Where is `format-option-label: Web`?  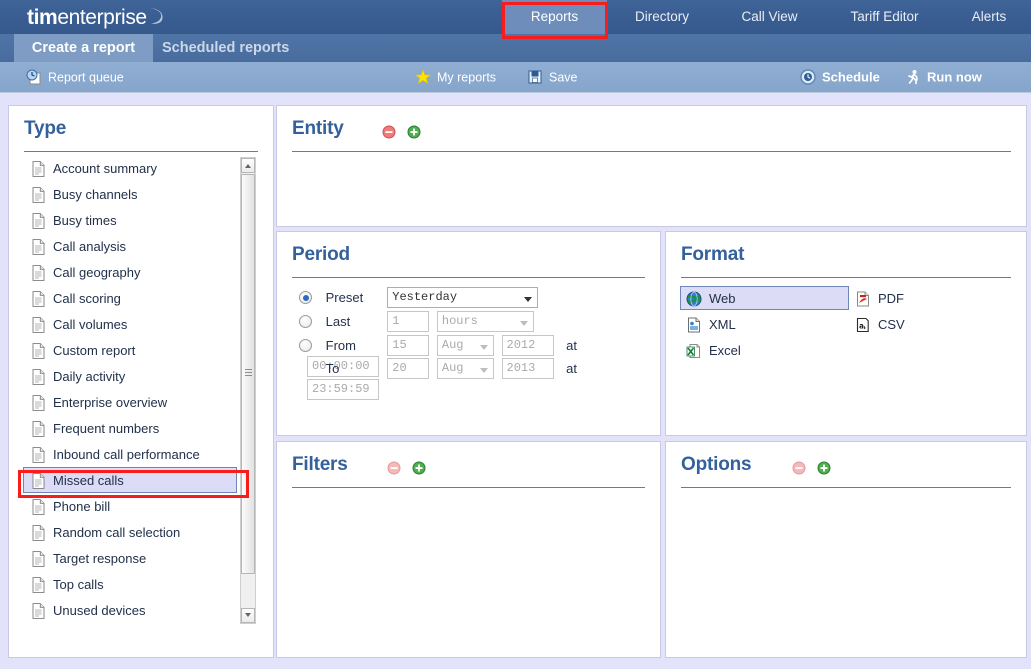 format-option-label: Web is located at coordinates (722, 298).